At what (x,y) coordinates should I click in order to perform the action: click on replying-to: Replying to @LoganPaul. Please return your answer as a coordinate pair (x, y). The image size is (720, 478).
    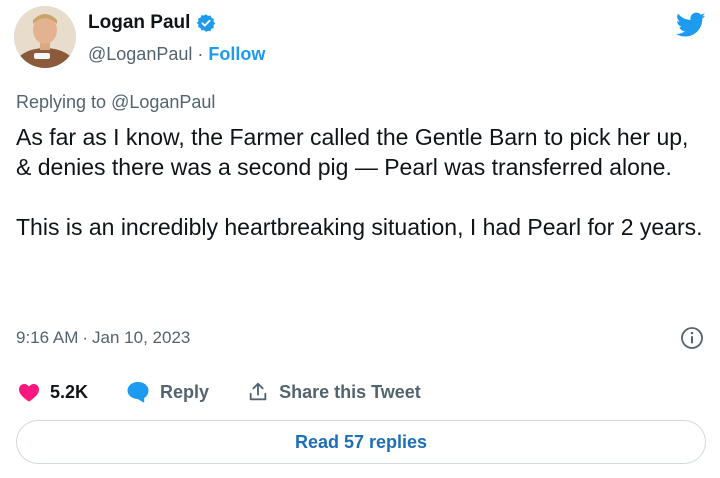
    Looking at the image, I should click on (115, 102).